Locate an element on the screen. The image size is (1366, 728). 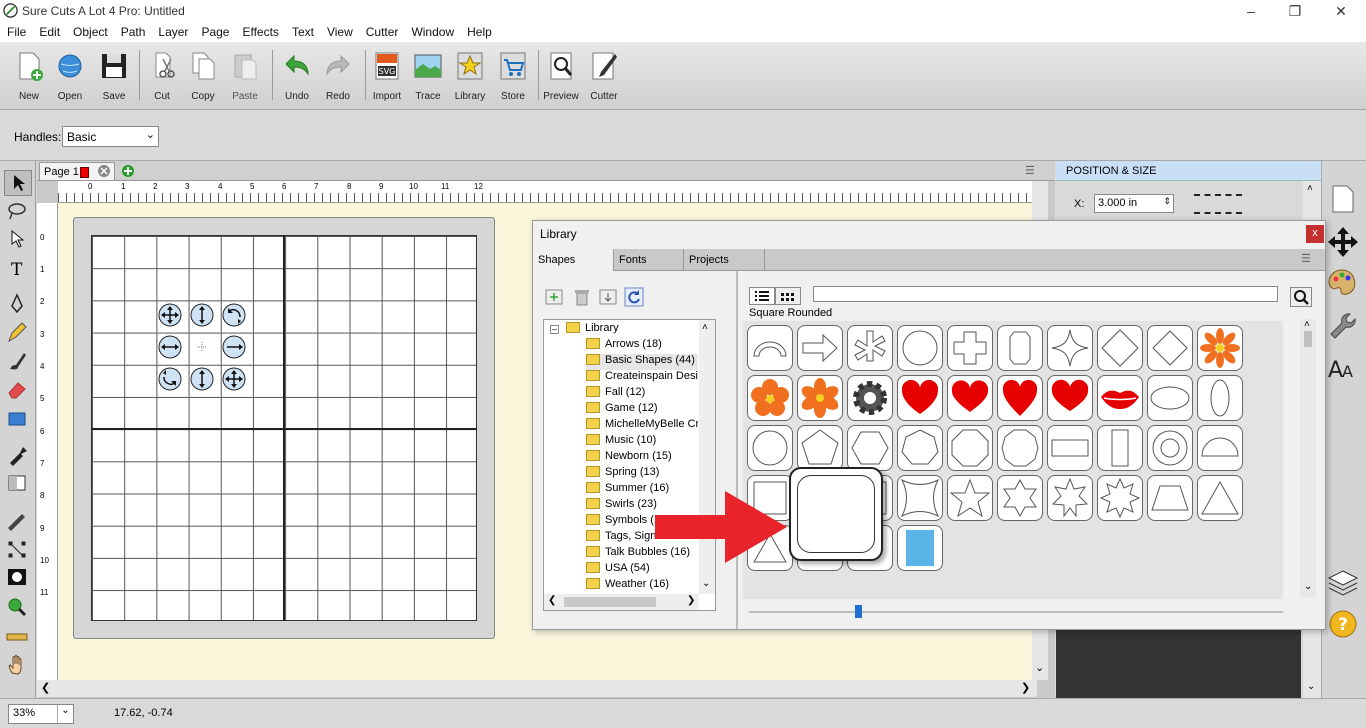
tab-projects: Projects is located at coordinates (724, 260).